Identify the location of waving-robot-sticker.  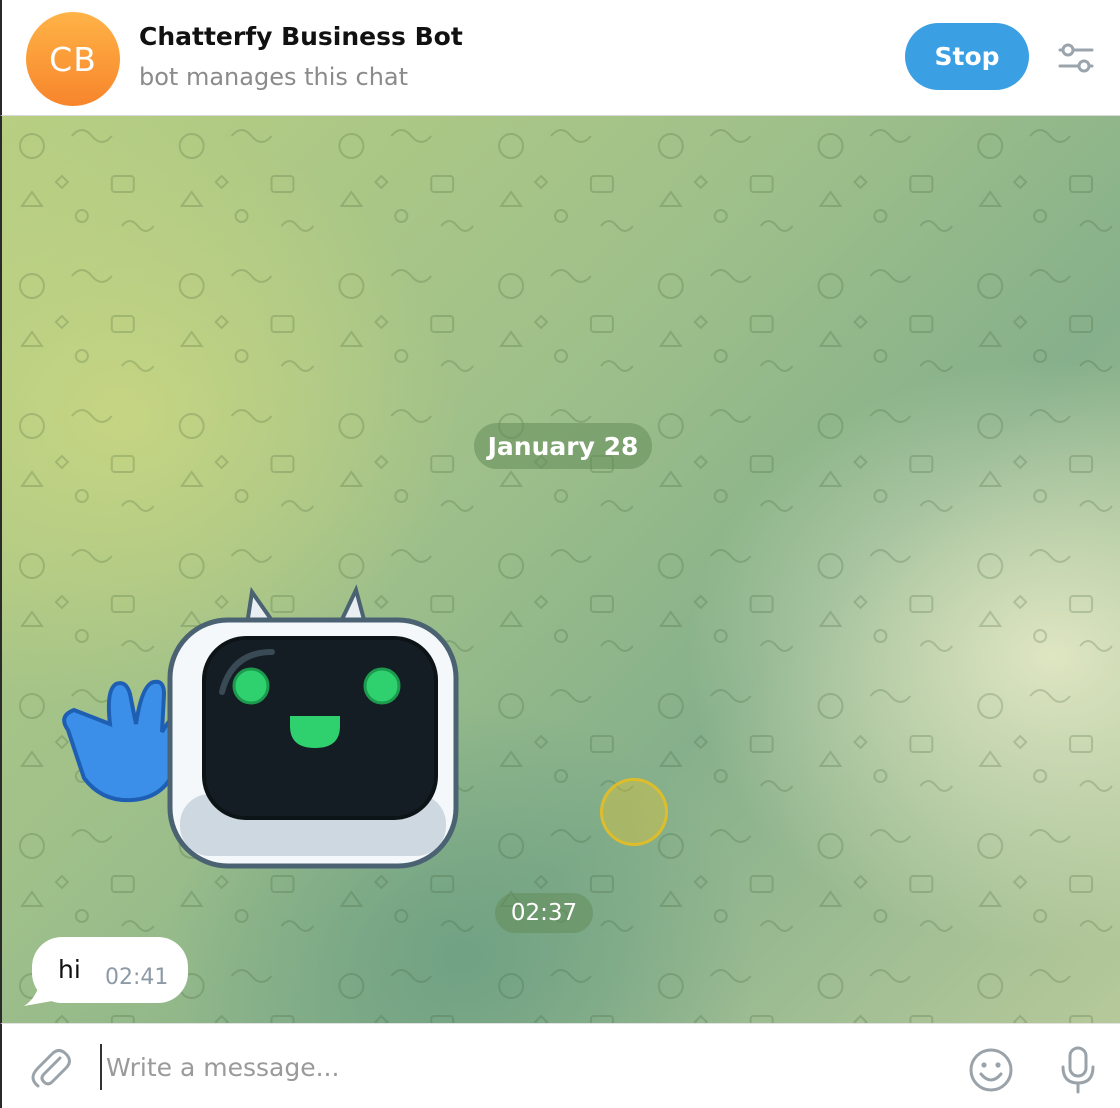
(259, 727).